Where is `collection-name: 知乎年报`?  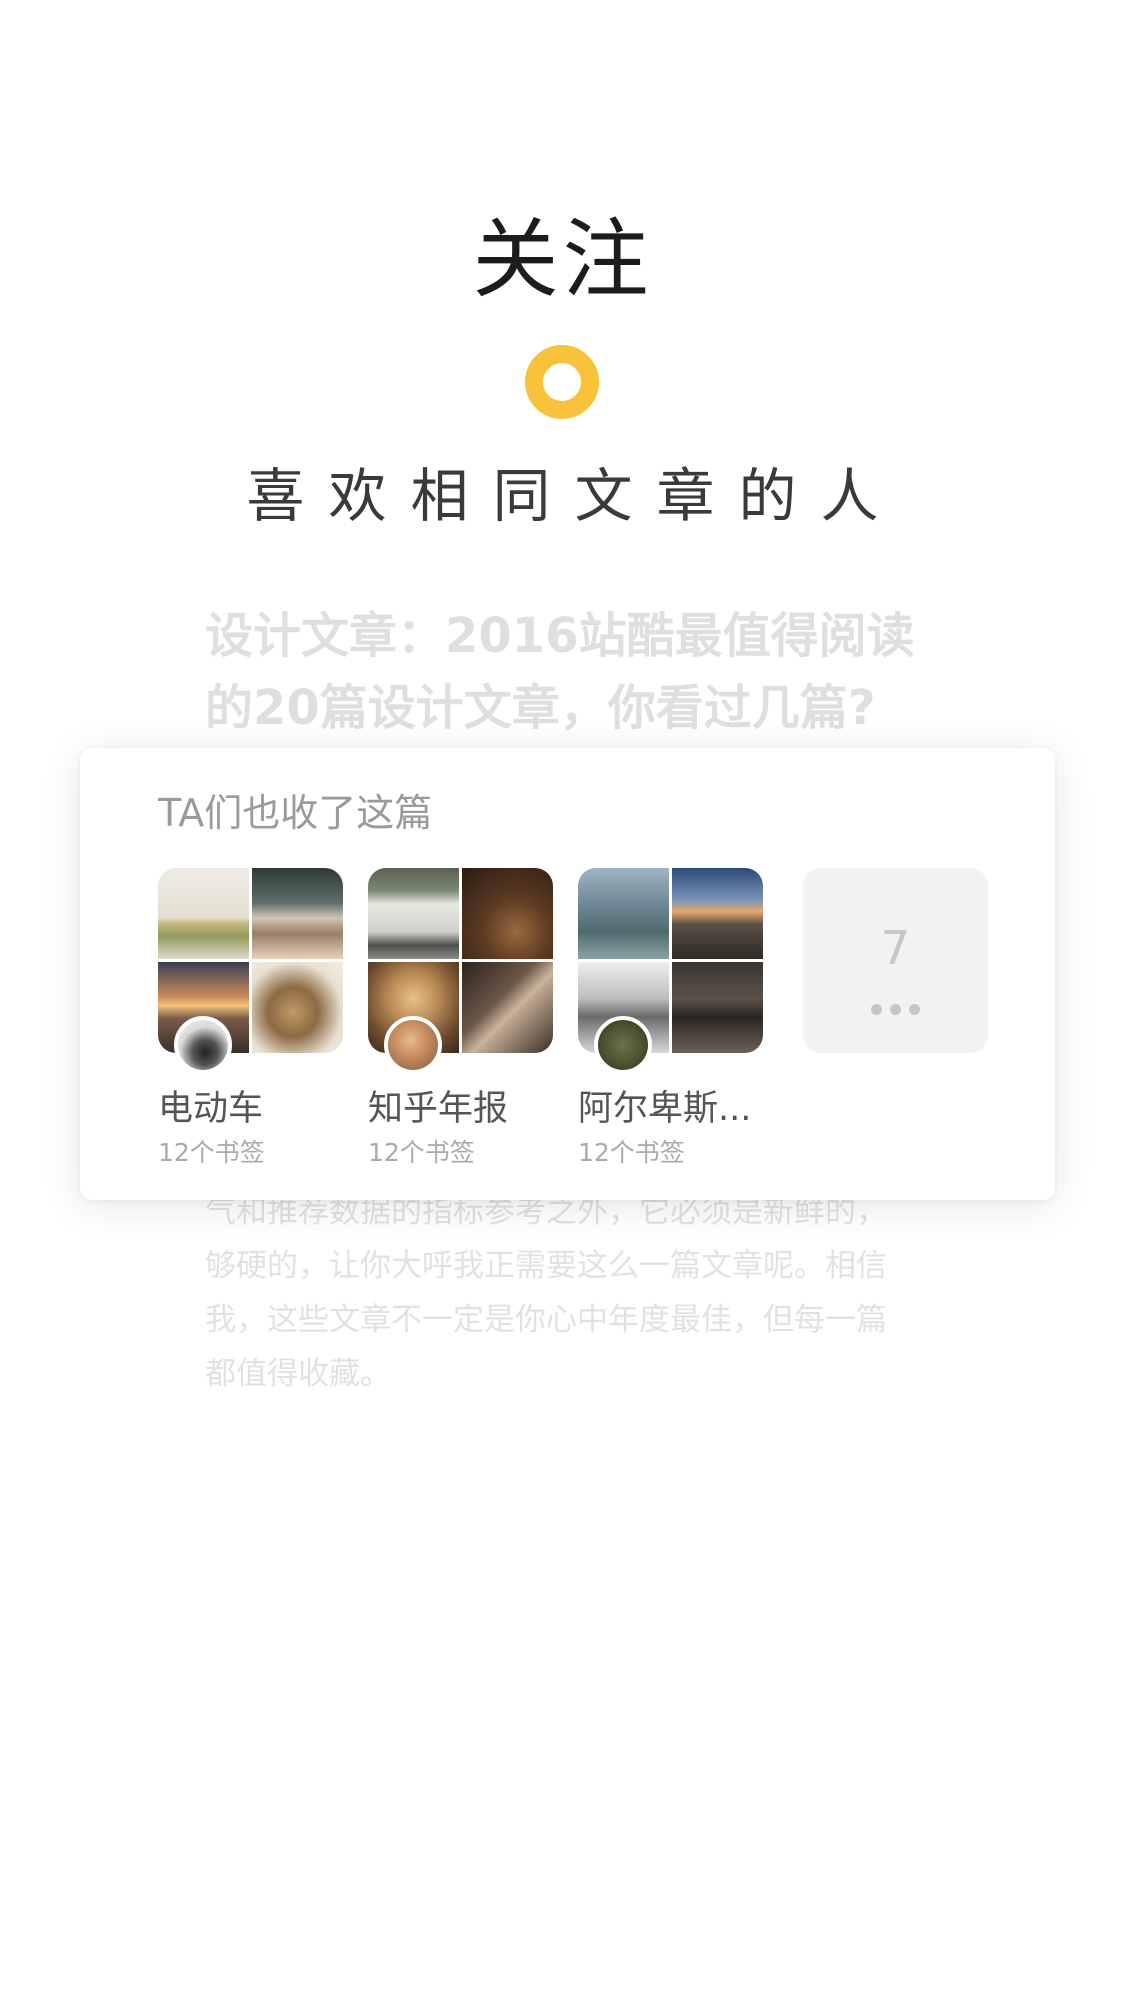 collection-name: 知乎年报 is located at coordinates (438, 1109).